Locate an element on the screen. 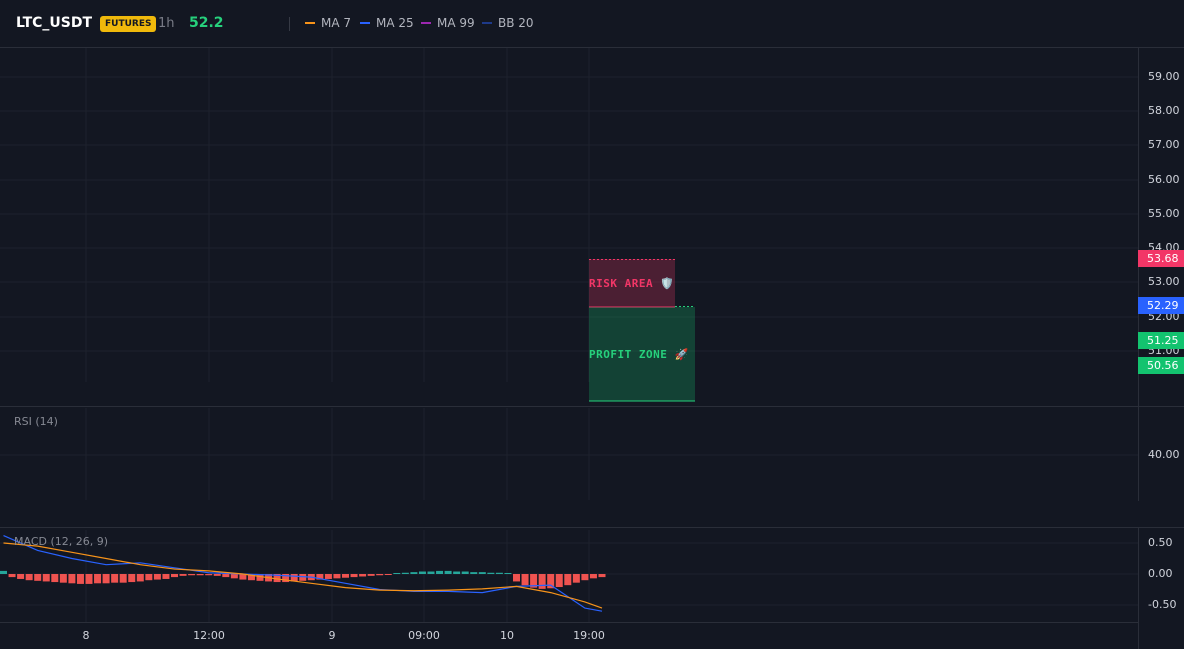 The height and width of the screenshot is (649, 1184). macd-axis-label: -0.50 is located at coordinates (1162, 604).